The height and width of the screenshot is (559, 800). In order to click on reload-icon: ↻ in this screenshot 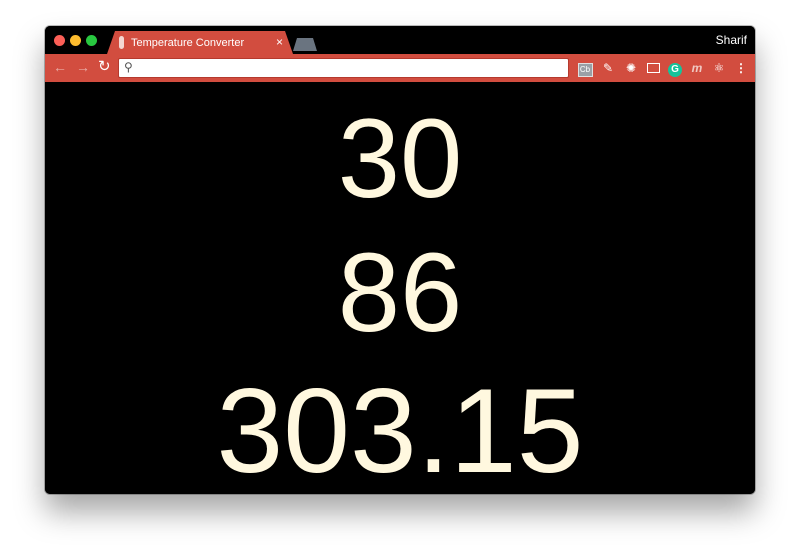, I will do `click(104, 66)`.